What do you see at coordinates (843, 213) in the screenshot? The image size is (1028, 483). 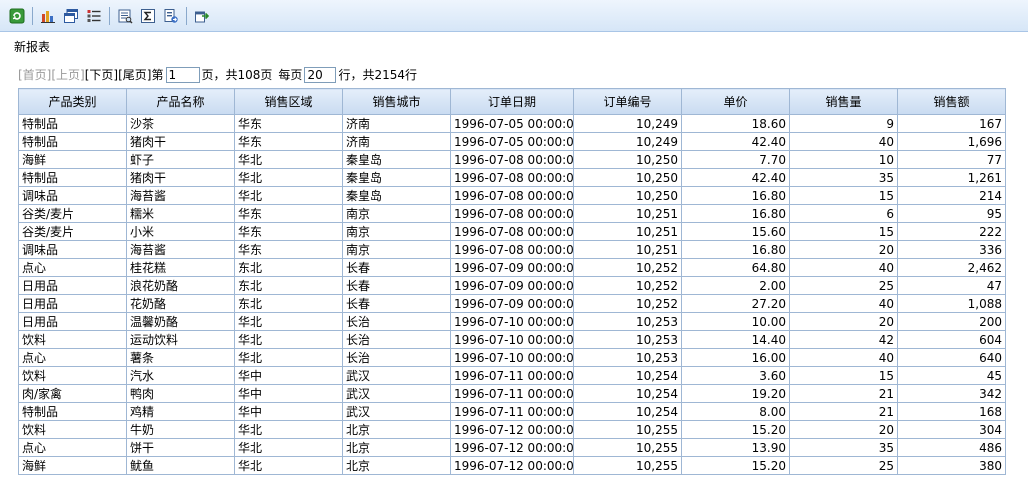 I see `cell-quantity: 6` at bounding box center [843, 213].